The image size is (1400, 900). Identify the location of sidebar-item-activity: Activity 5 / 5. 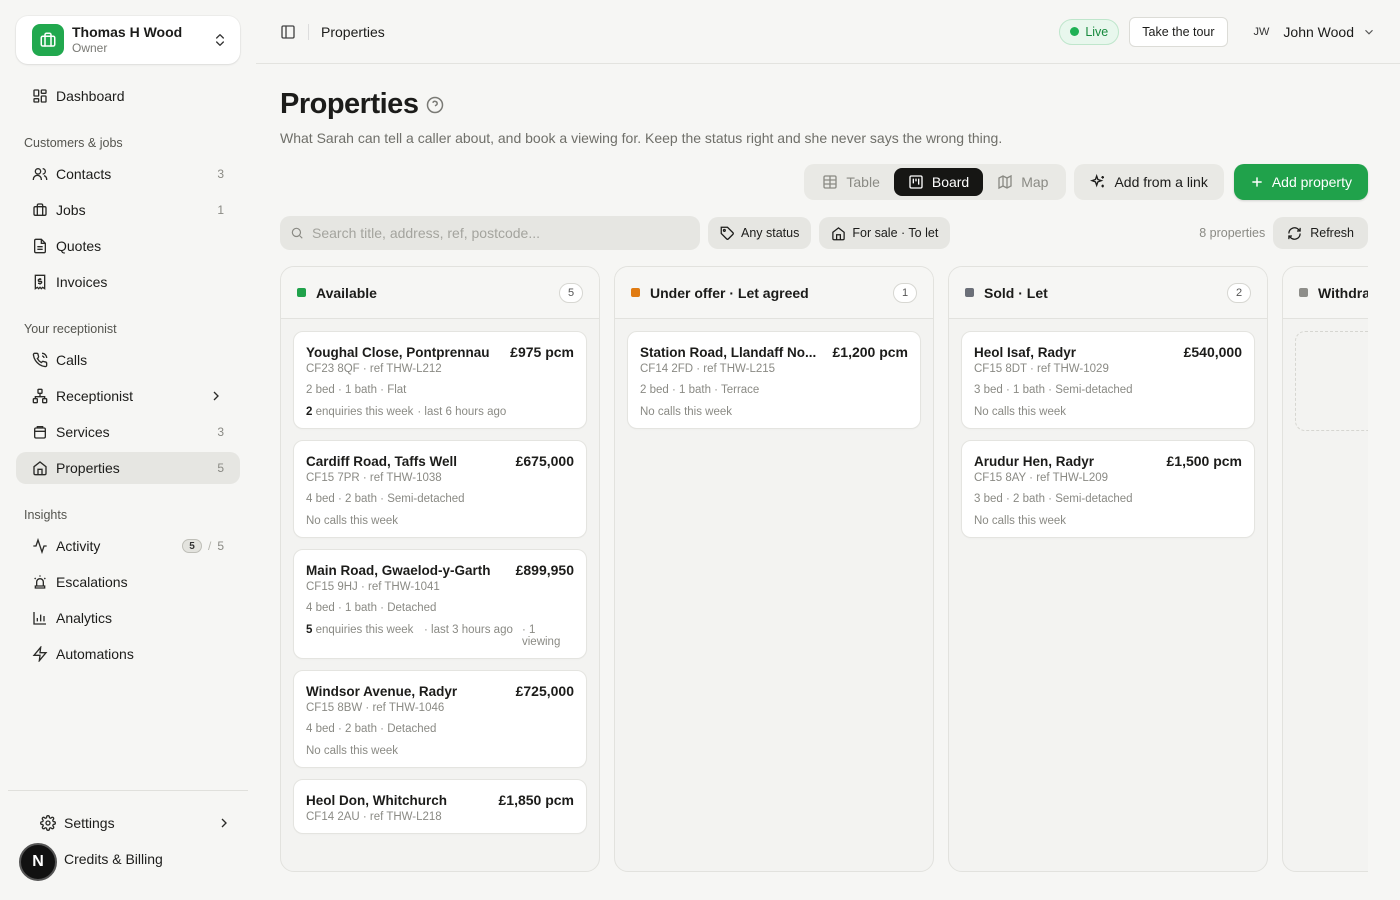
(128, 546).